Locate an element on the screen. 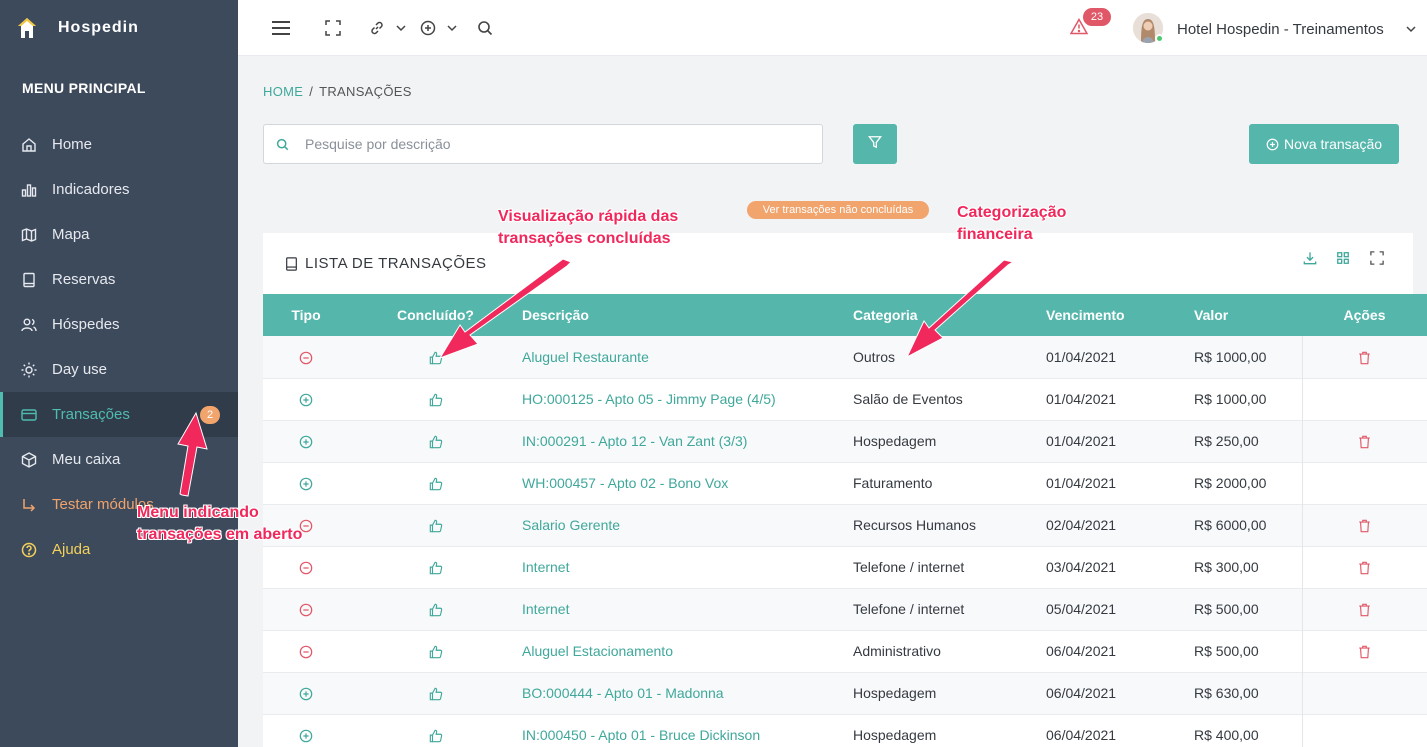 The width and height of the screenshot is (1427, 747). annotation-category: Categorização financeira is located at coordinates (1011, 224).